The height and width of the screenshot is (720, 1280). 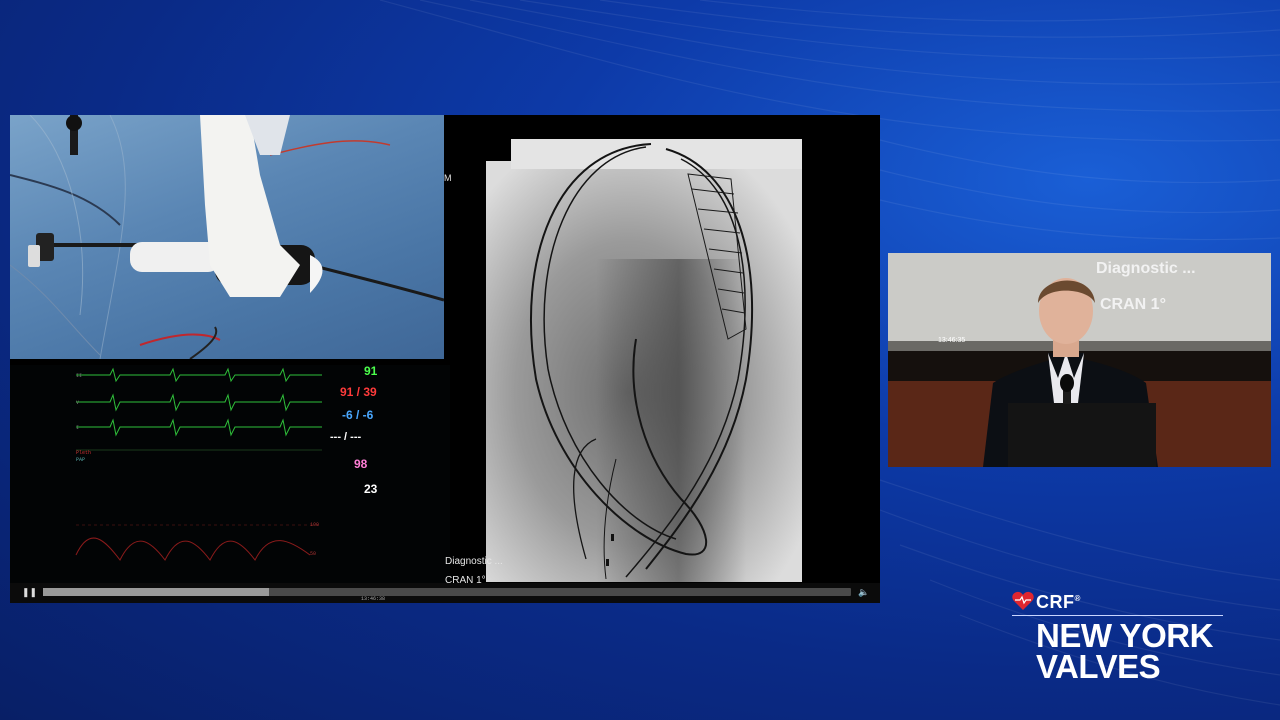 What do you see at coordinates (358, 392) in the screenshot?
I see `arterial-pressure-value: 91 / 39` at bounding box center [358, 392].